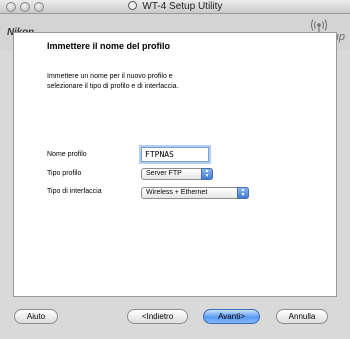 The image size is (350, 339). I want to click on interface-type-select: Wireless + Ethernet ▲ ▼, so click(195, 193).